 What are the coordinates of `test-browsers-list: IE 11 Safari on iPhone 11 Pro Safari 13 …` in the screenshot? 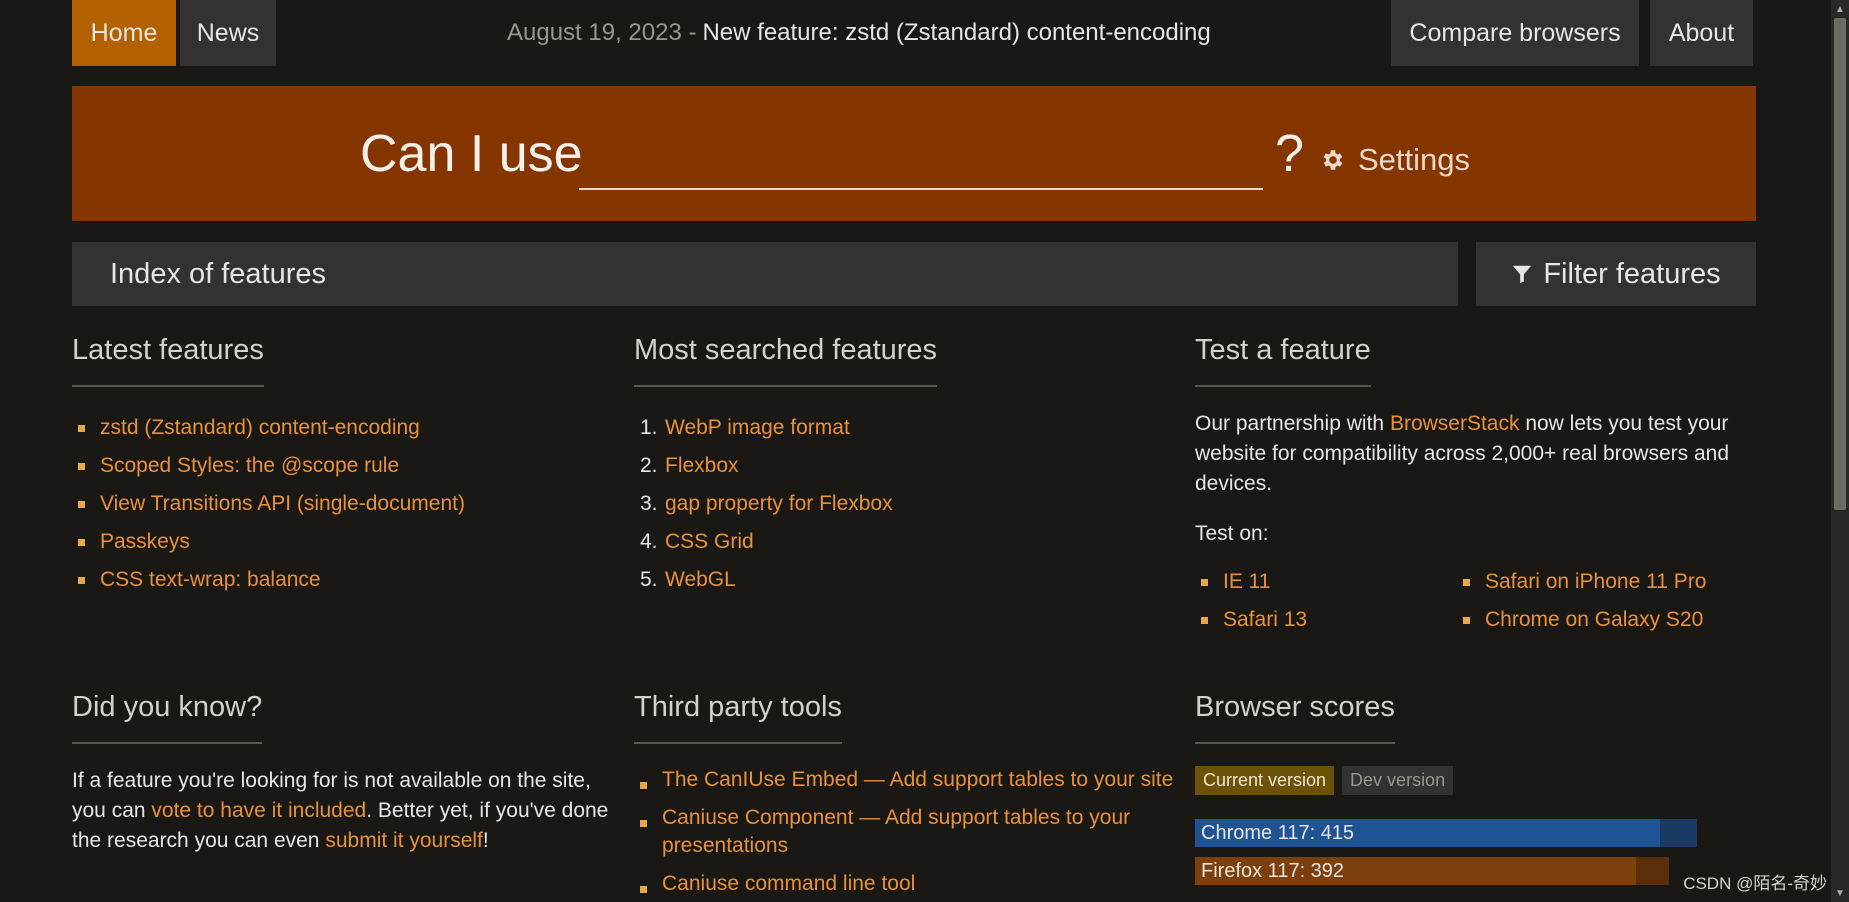 It's located at (1465, 601).